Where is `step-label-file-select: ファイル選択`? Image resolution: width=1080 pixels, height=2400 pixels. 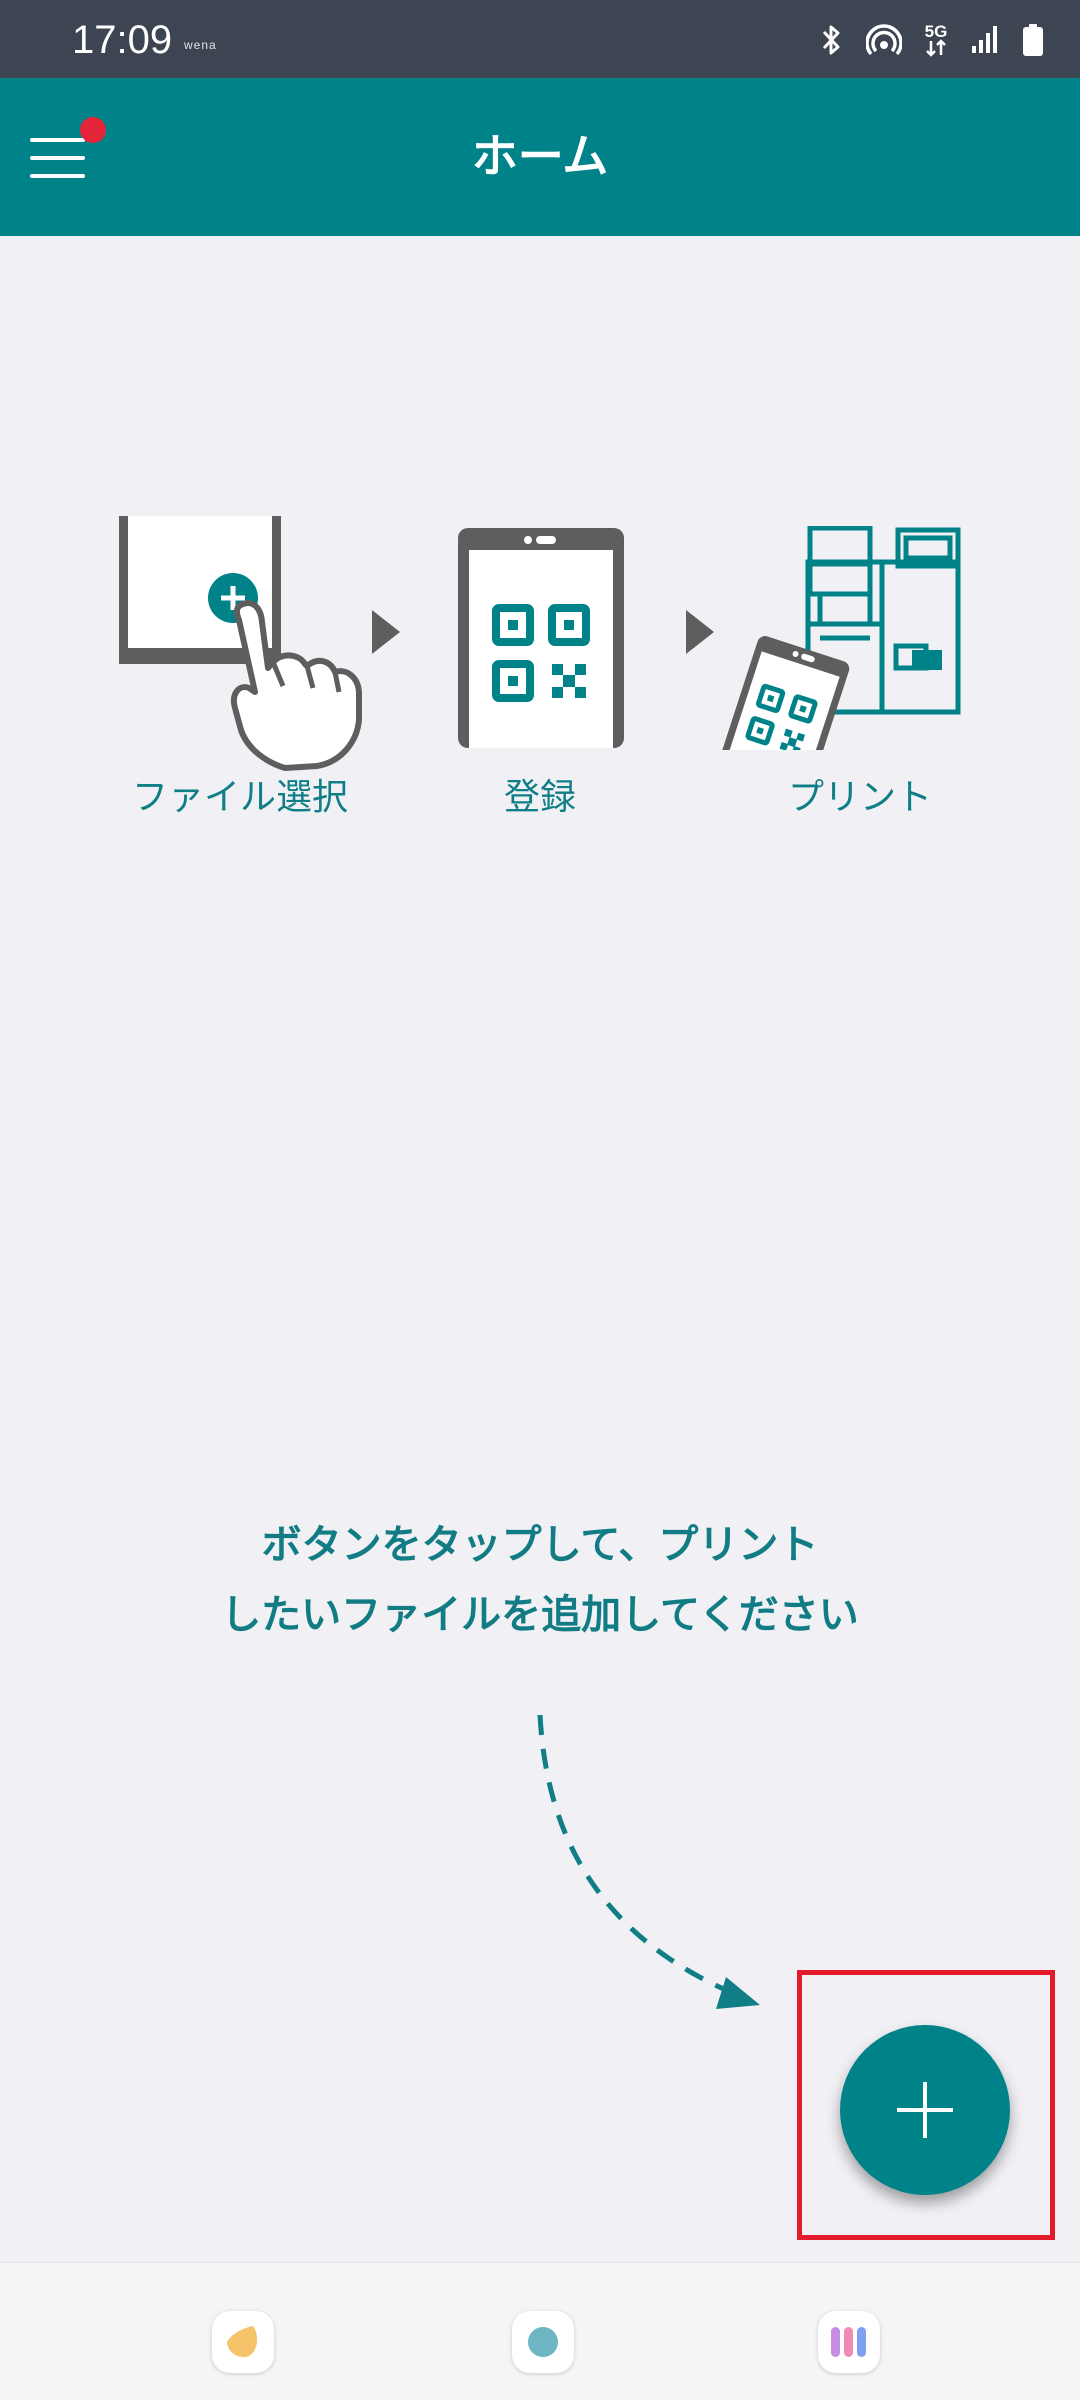 step-label-file-select: ファイル選択 is located at coordinates (239, 797).